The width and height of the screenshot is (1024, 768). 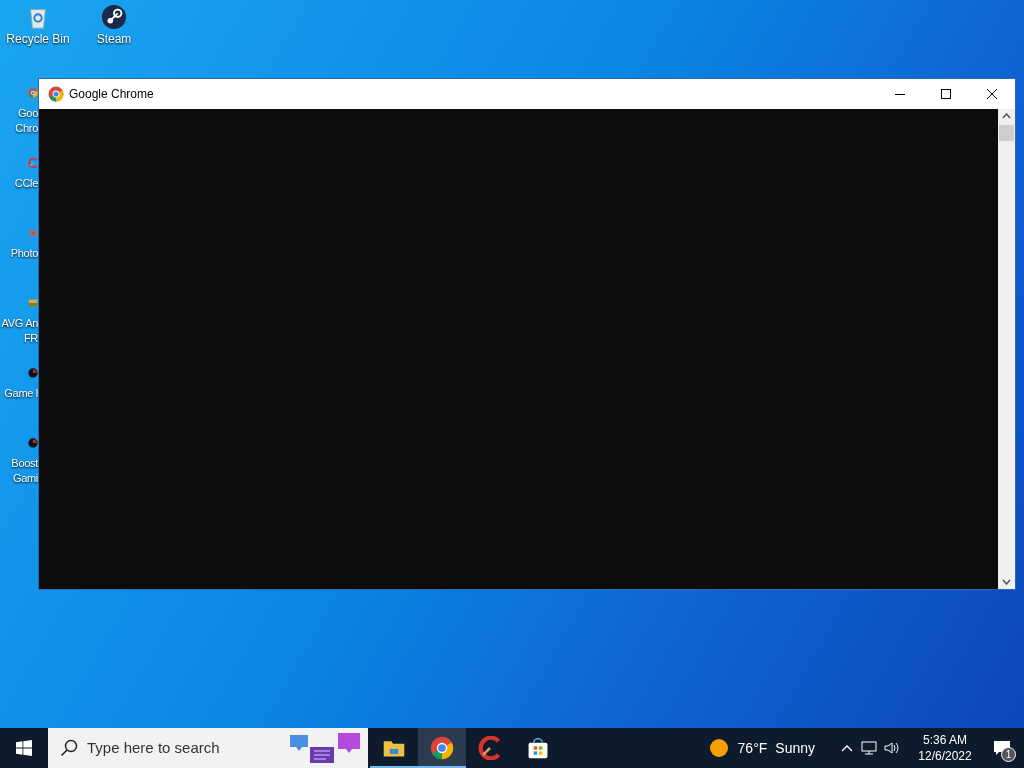 I want to click on windows-icon, so click(x=24, y=748).